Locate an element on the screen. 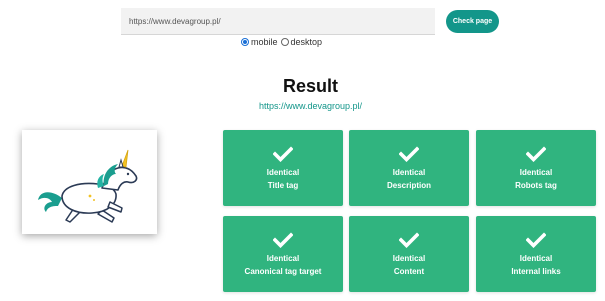 This screenshot has height=301, width=605. mobile-radio-label: mobile is located at coordinates (264, 42).